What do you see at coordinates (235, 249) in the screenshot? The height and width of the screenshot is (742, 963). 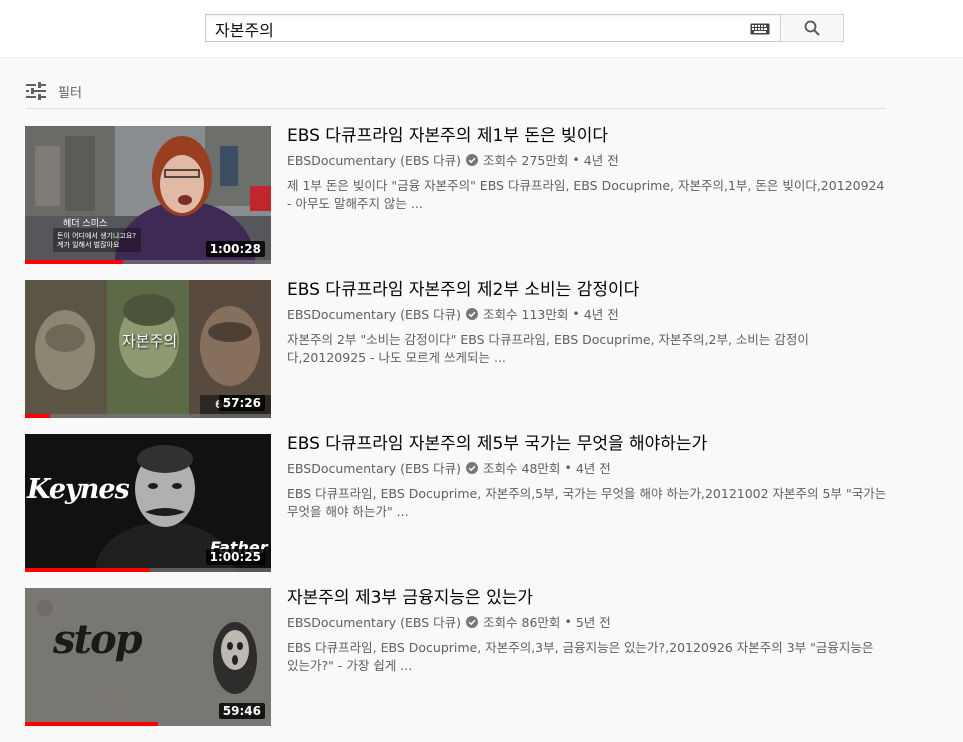 I see `video-duration: 1:00:28` at bounding box center [235, 249].